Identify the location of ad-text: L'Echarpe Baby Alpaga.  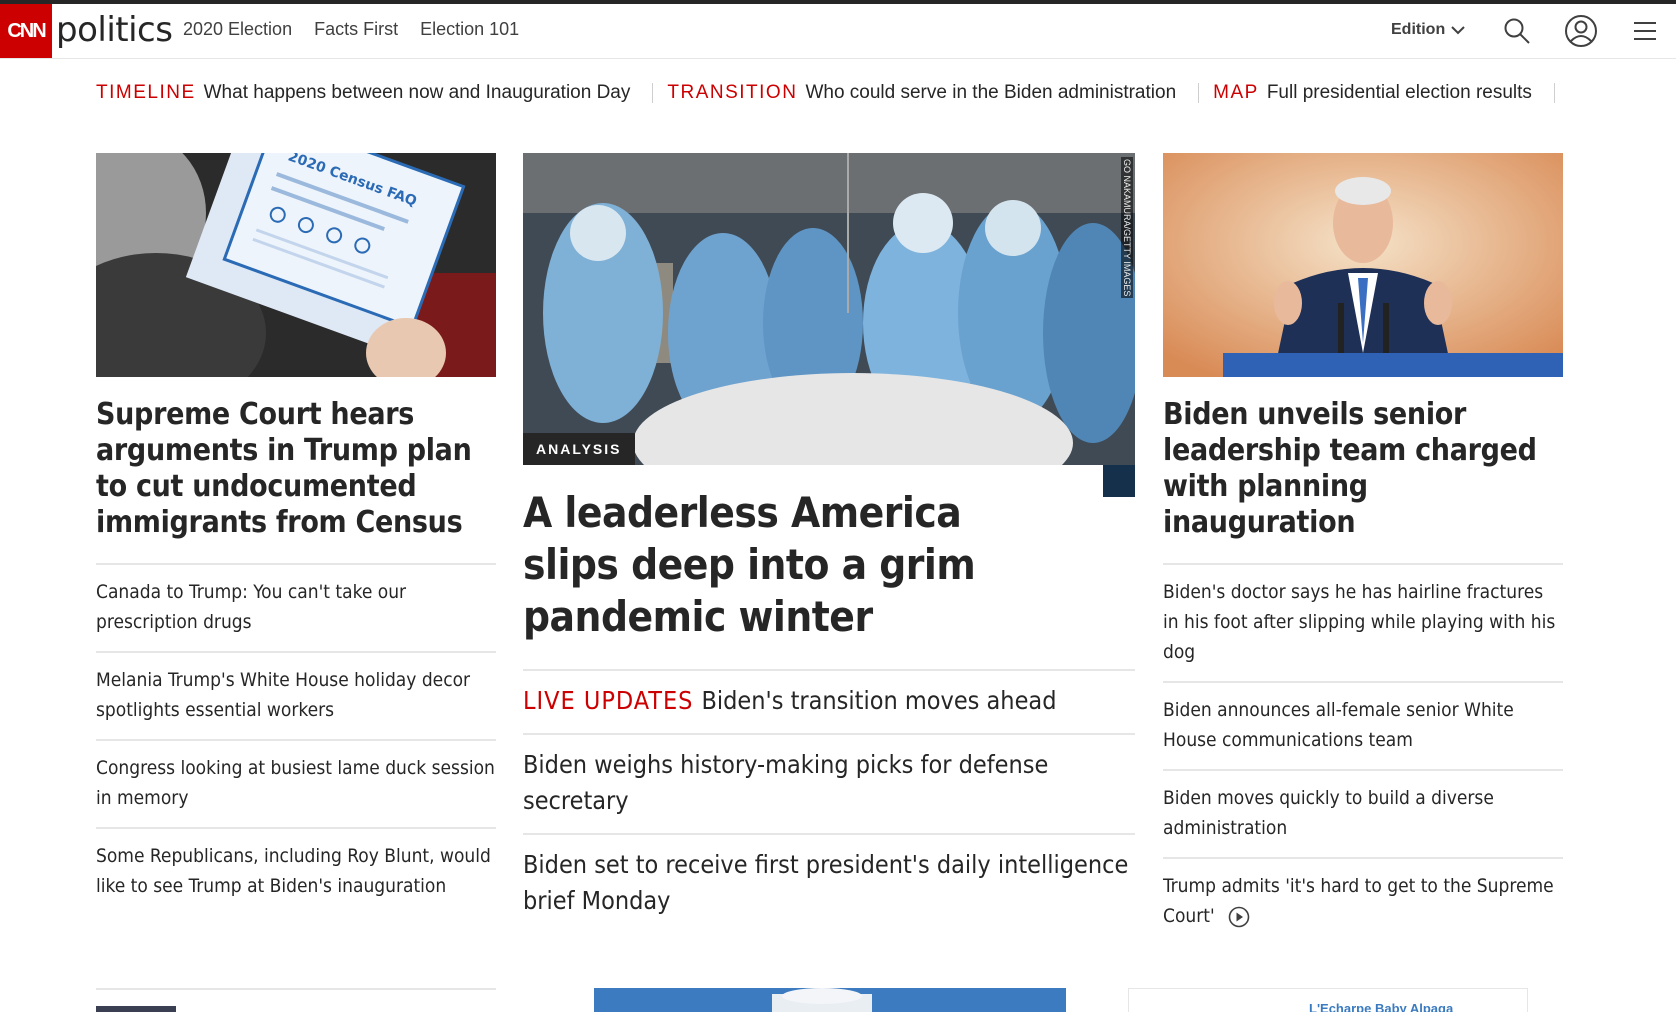
(1381, 1006).